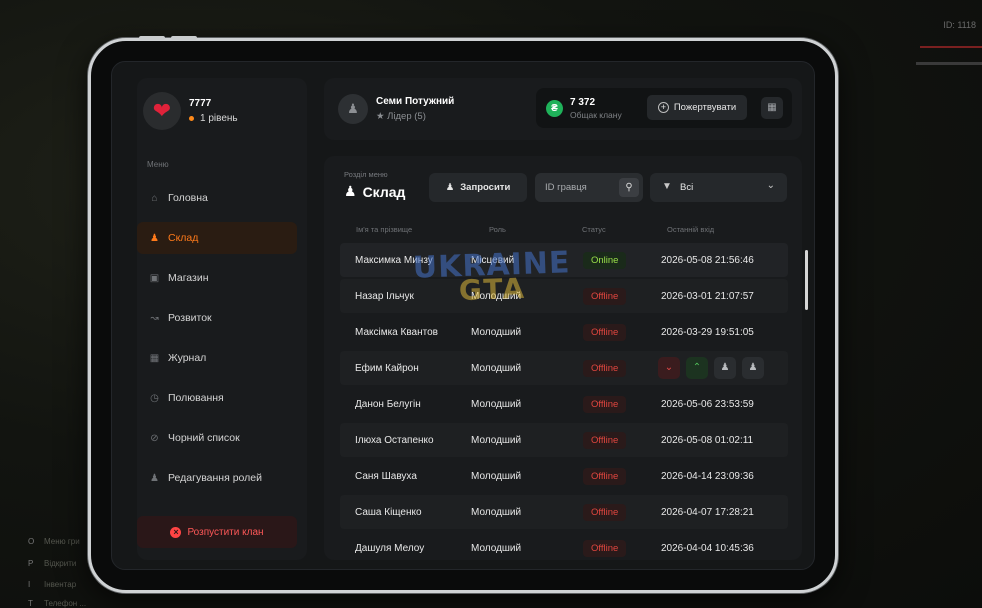 The height and width of the screenshot is (608, 982). What do you see at coordinates (707, 332) in the screenshot?
I see `last-login: 2026-03-29 19:51:05` at bounding box center [707, 332].